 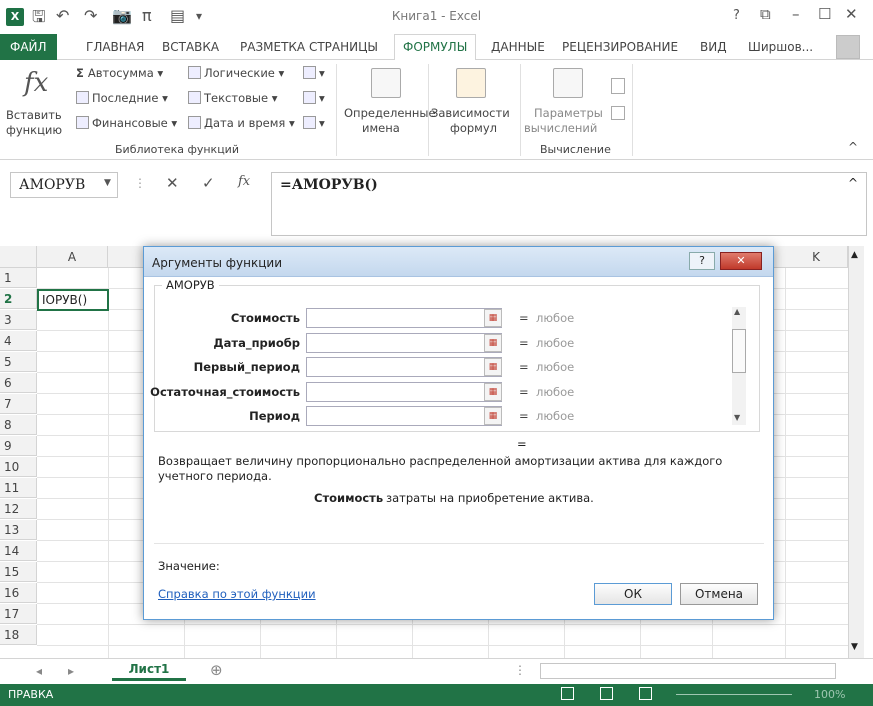 I want to click on row-header: 4, so click(x=18, y=341).